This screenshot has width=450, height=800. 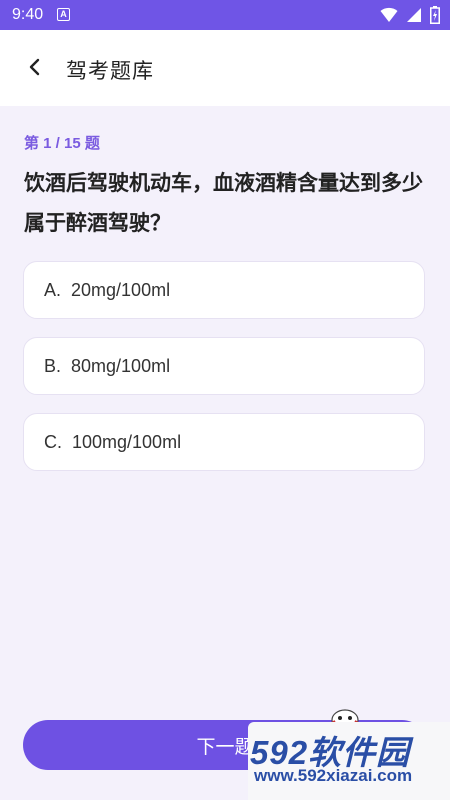 I want to click on site-watermark: 592软件园 www.592xiazai.com, so click(x=349, y=761).